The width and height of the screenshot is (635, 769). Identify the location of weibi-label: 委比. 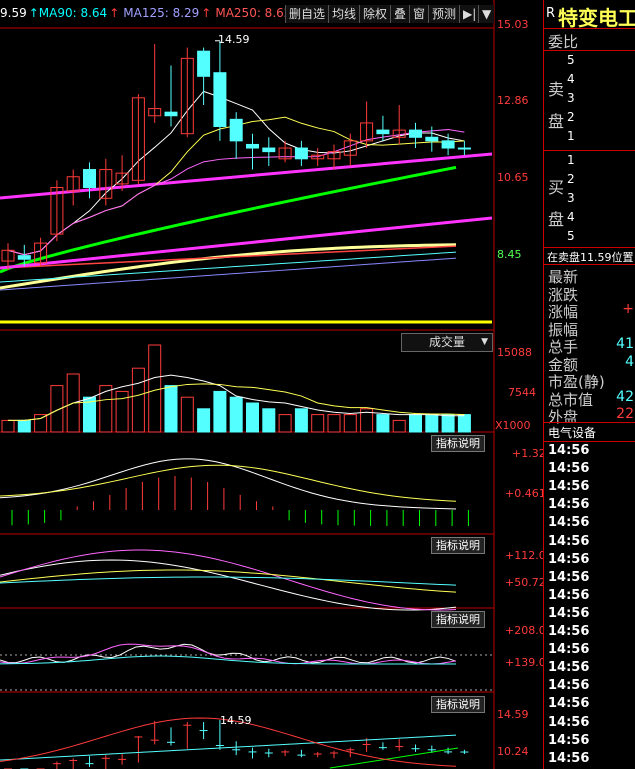
(563, 42).